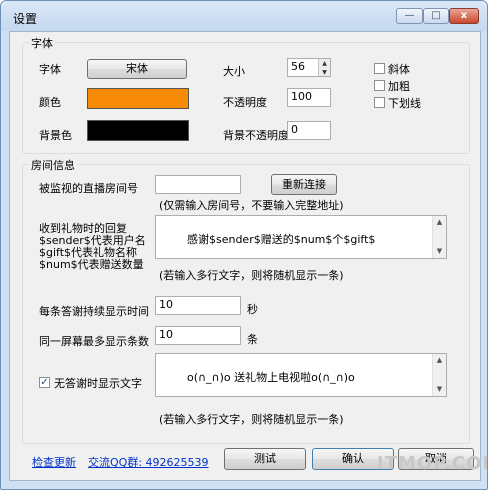 Image resolution: width=488 pixels, height=490 pixels. What do you see at coordinates (148, 462) in the screenshot?
I see `qq-group-link: 交流QQ群: 492625539` at bounding box center [148, 462].